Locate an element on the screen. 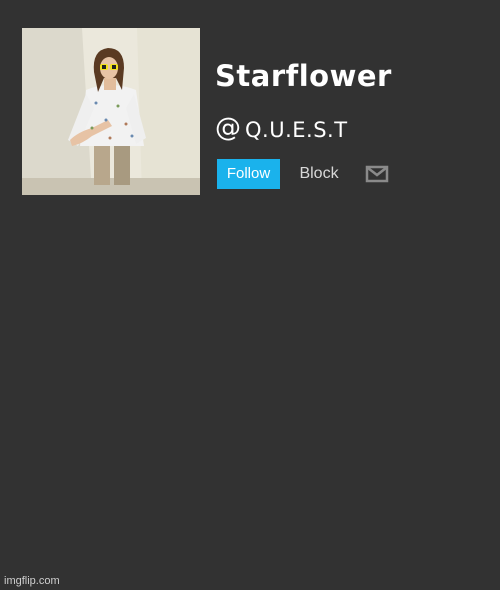 The width and height of the screenshot is (500, 590). display-name: Starflower is located at coordinates (303, 76).